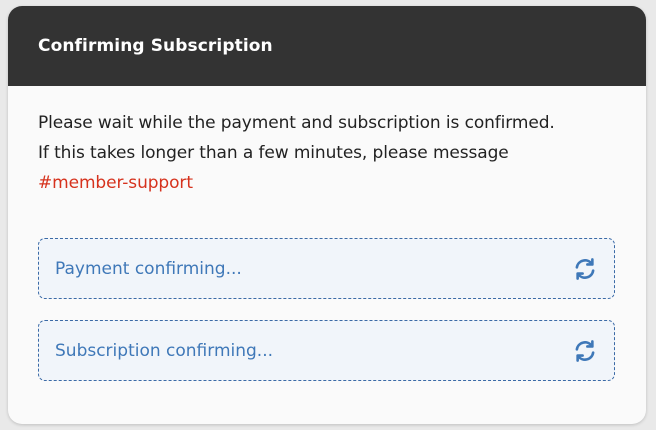  What do you see at coordinates (155, 46) in the screenshot?
I see `dialog-title: Confirming Subscription` at bounding box center [155, 46].